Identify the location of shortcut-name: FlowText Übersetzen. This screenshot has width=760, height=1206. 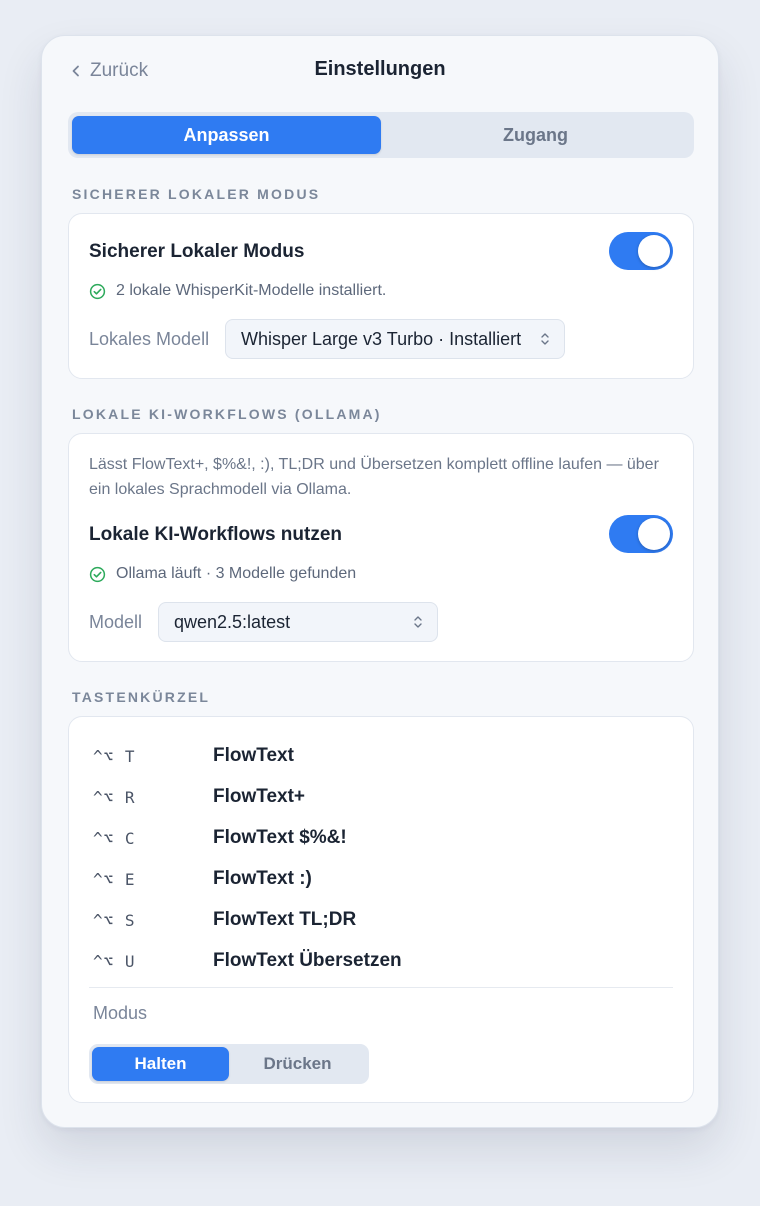
(307, 960).